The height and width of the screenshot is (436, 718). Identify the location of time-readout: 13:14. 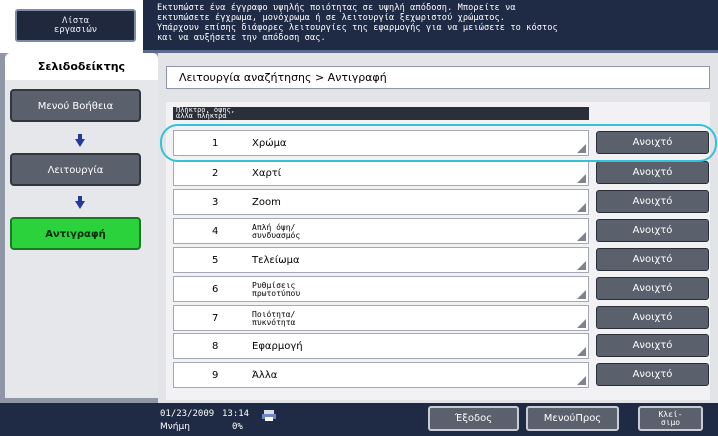
(236, 414).